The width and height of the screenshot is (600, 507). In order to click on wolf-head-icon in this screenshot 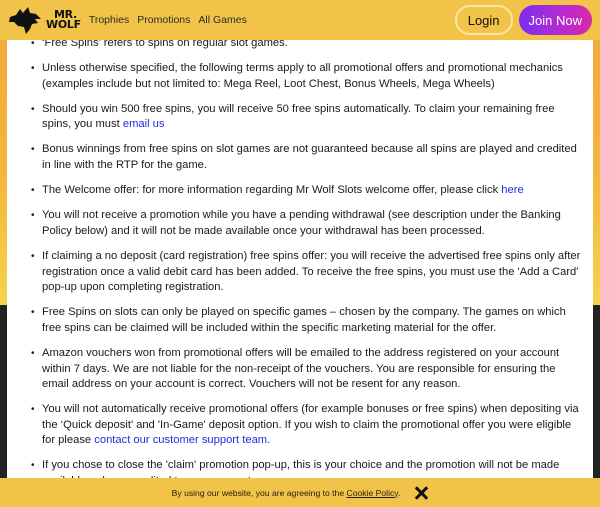, I will do `click(25, 20)`.